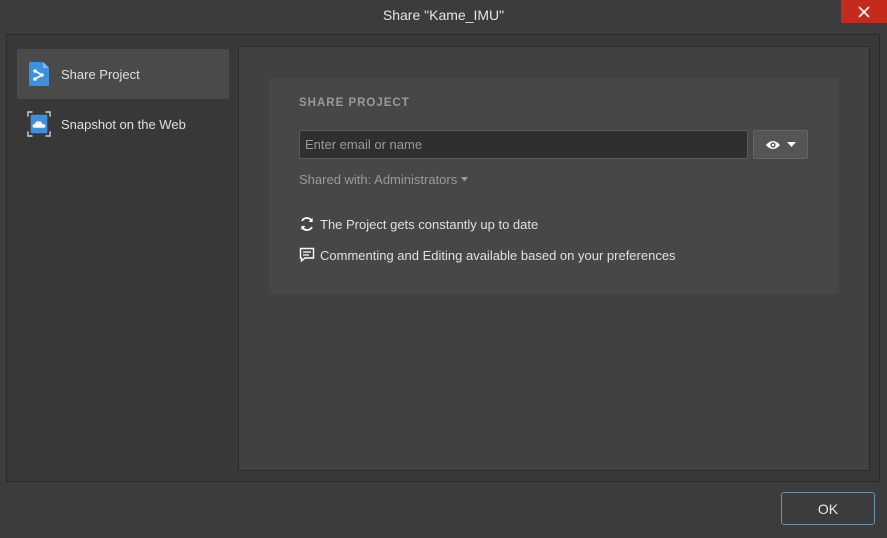 The height and width of the screenshot is (538, 887). I want to click on close-icon, so click(864, 11).